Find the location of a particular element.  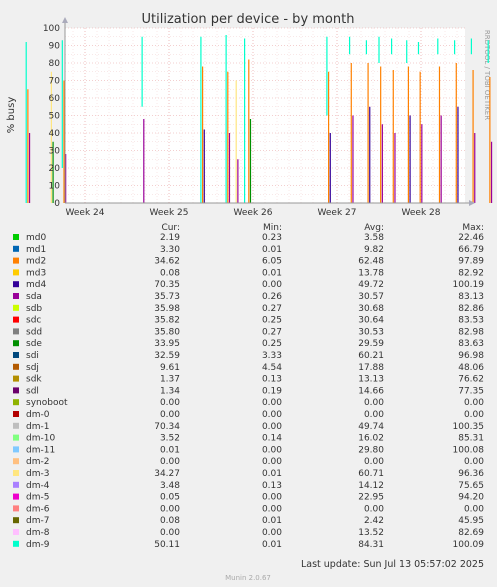

last-update: Last update: Sun Jul 13 05:57:02 2025 is located at coordinates (392, 564).